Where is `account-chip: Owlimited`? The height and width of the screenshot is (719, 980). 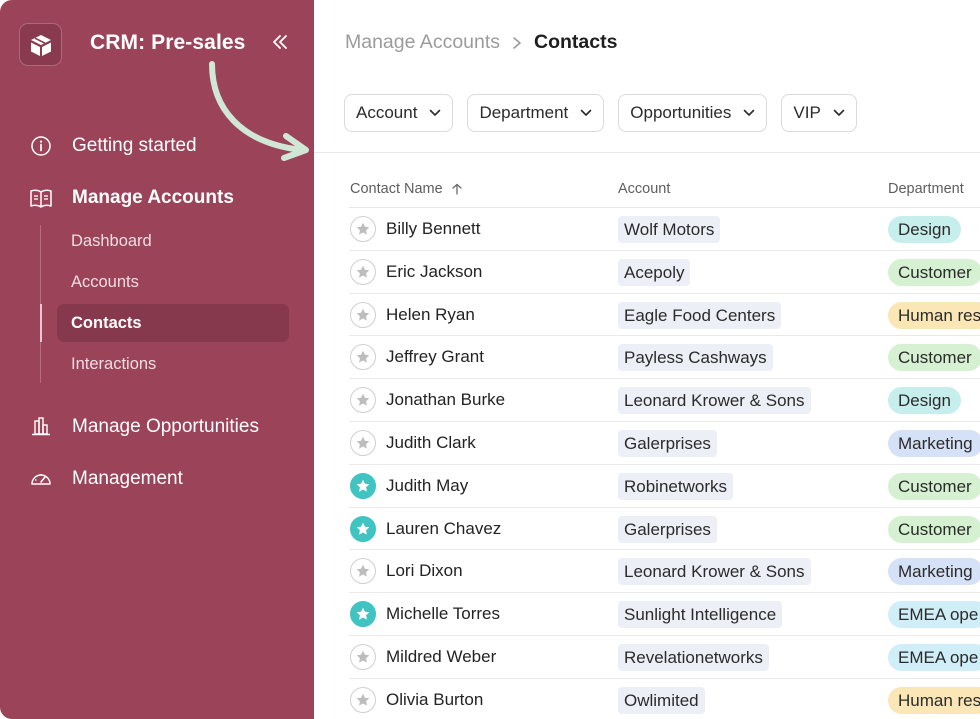 account-chip: Owlimited is located at coordinates (661, 700).